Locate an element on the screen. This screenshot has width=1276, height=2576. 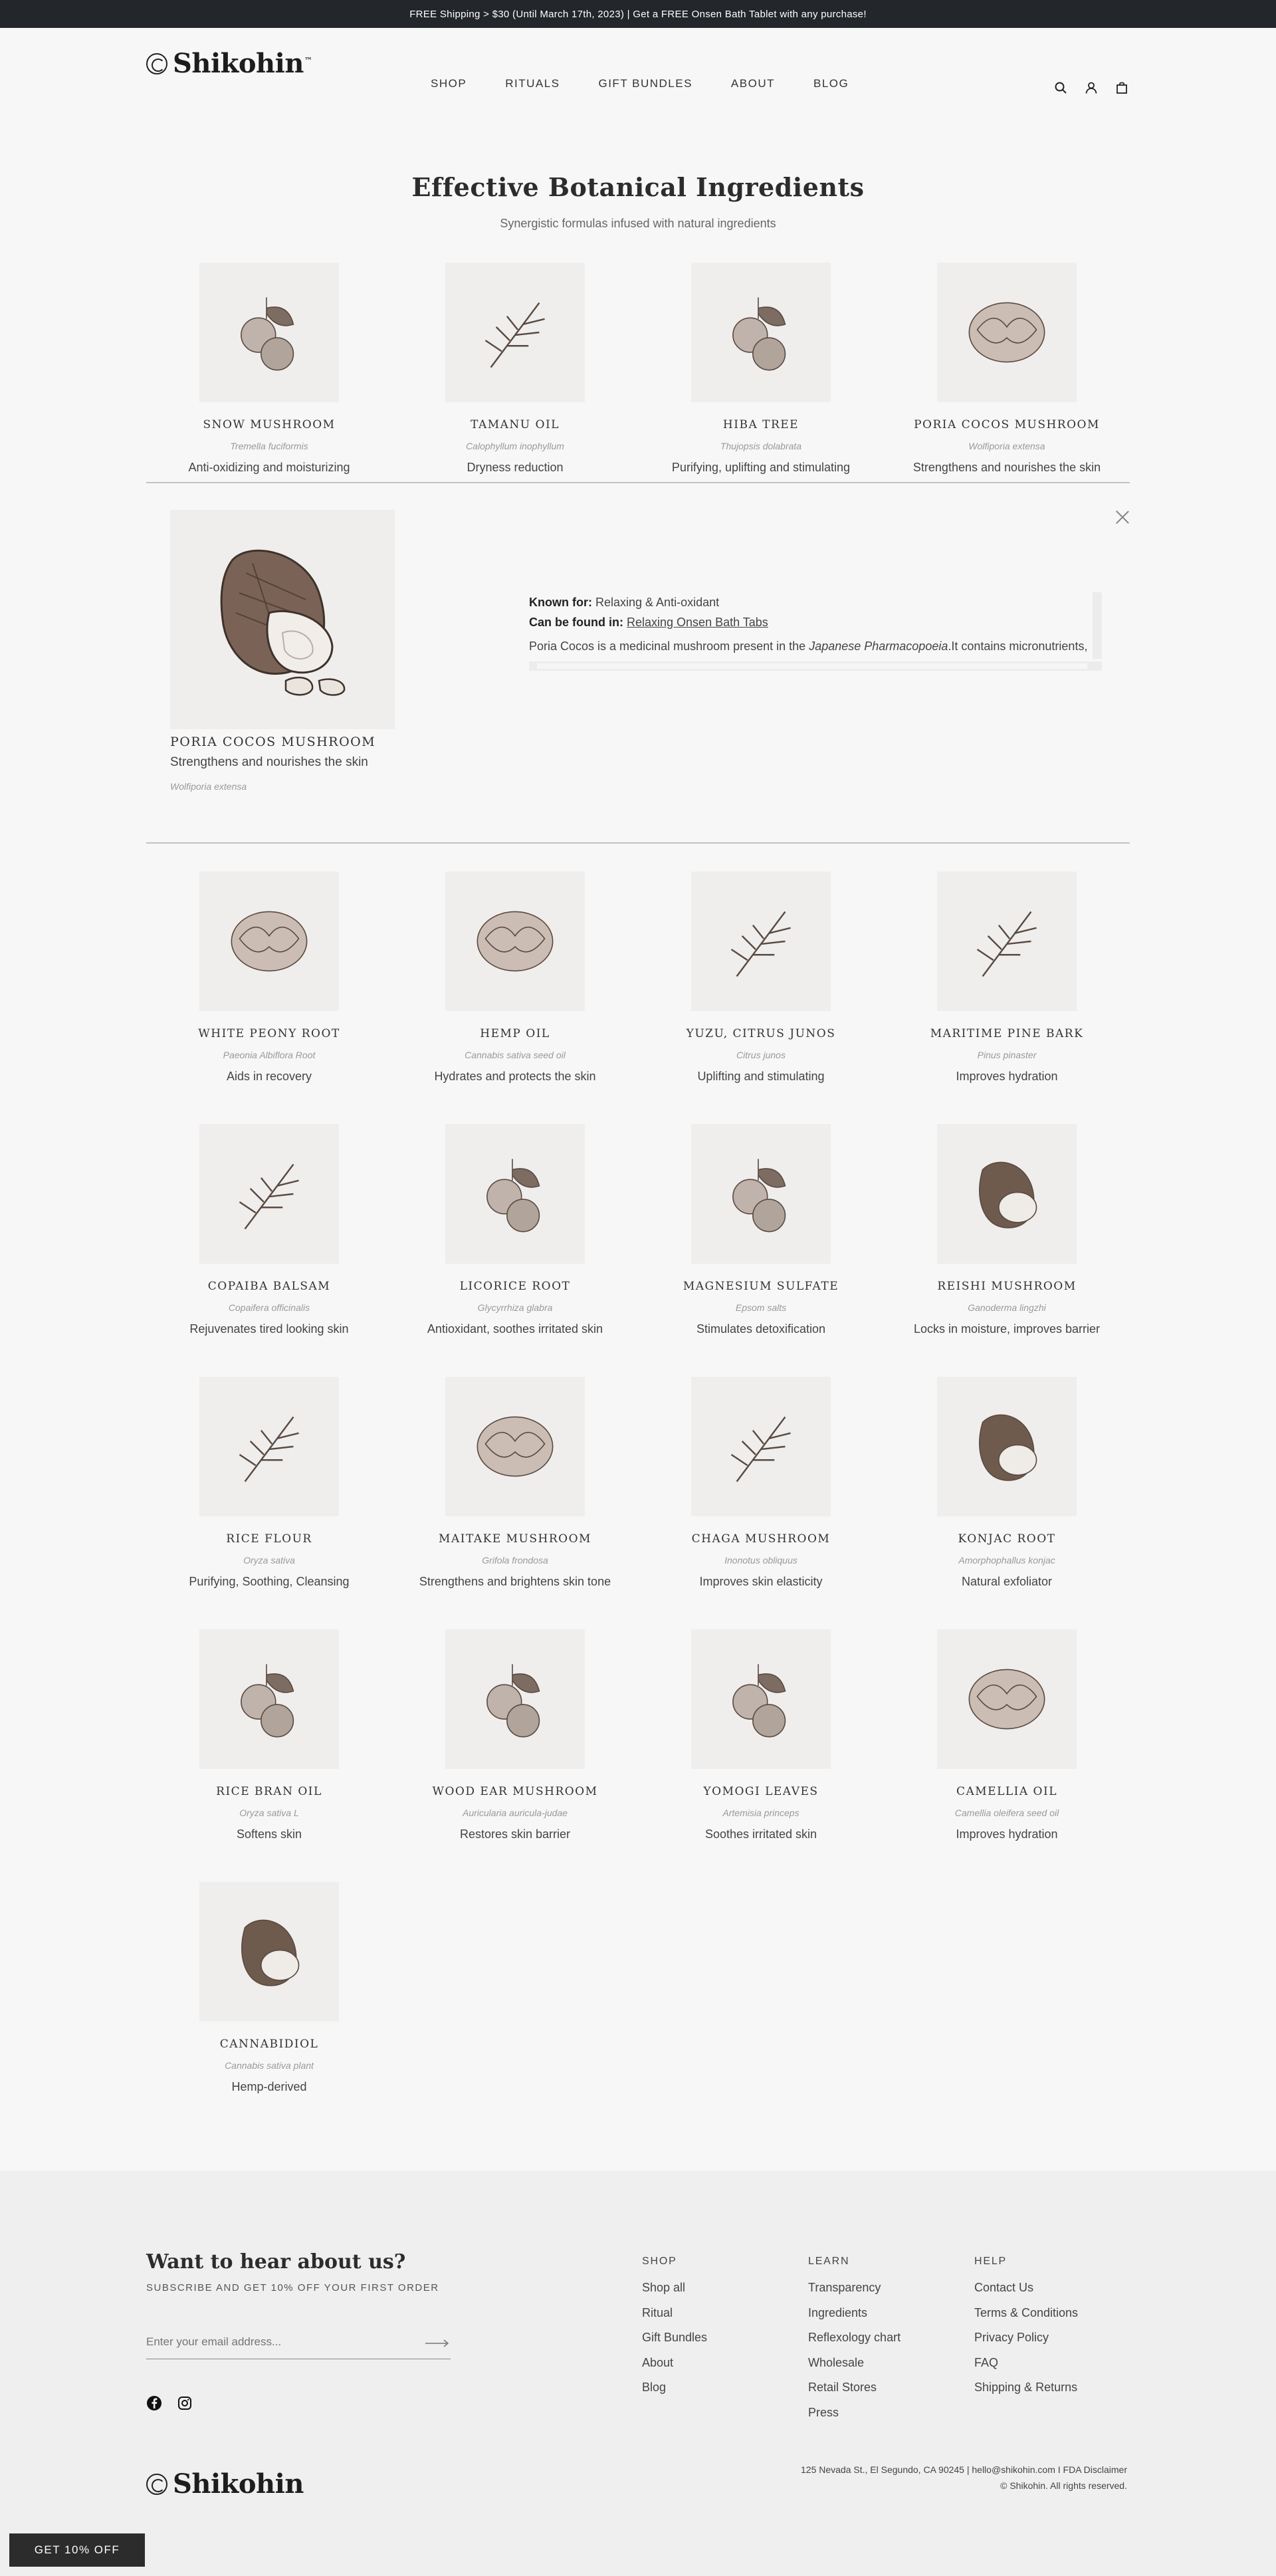
yomogi-illustration is located at coordinates (761, 1699).